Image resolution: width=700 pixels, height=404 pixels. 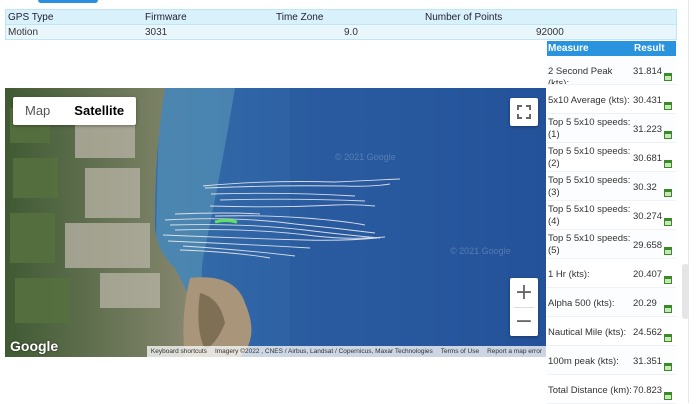 What do you see at coordinates (685, 291) in the screenshot?
I see `scrollbar-thumb` at bounding box center [685, 291].